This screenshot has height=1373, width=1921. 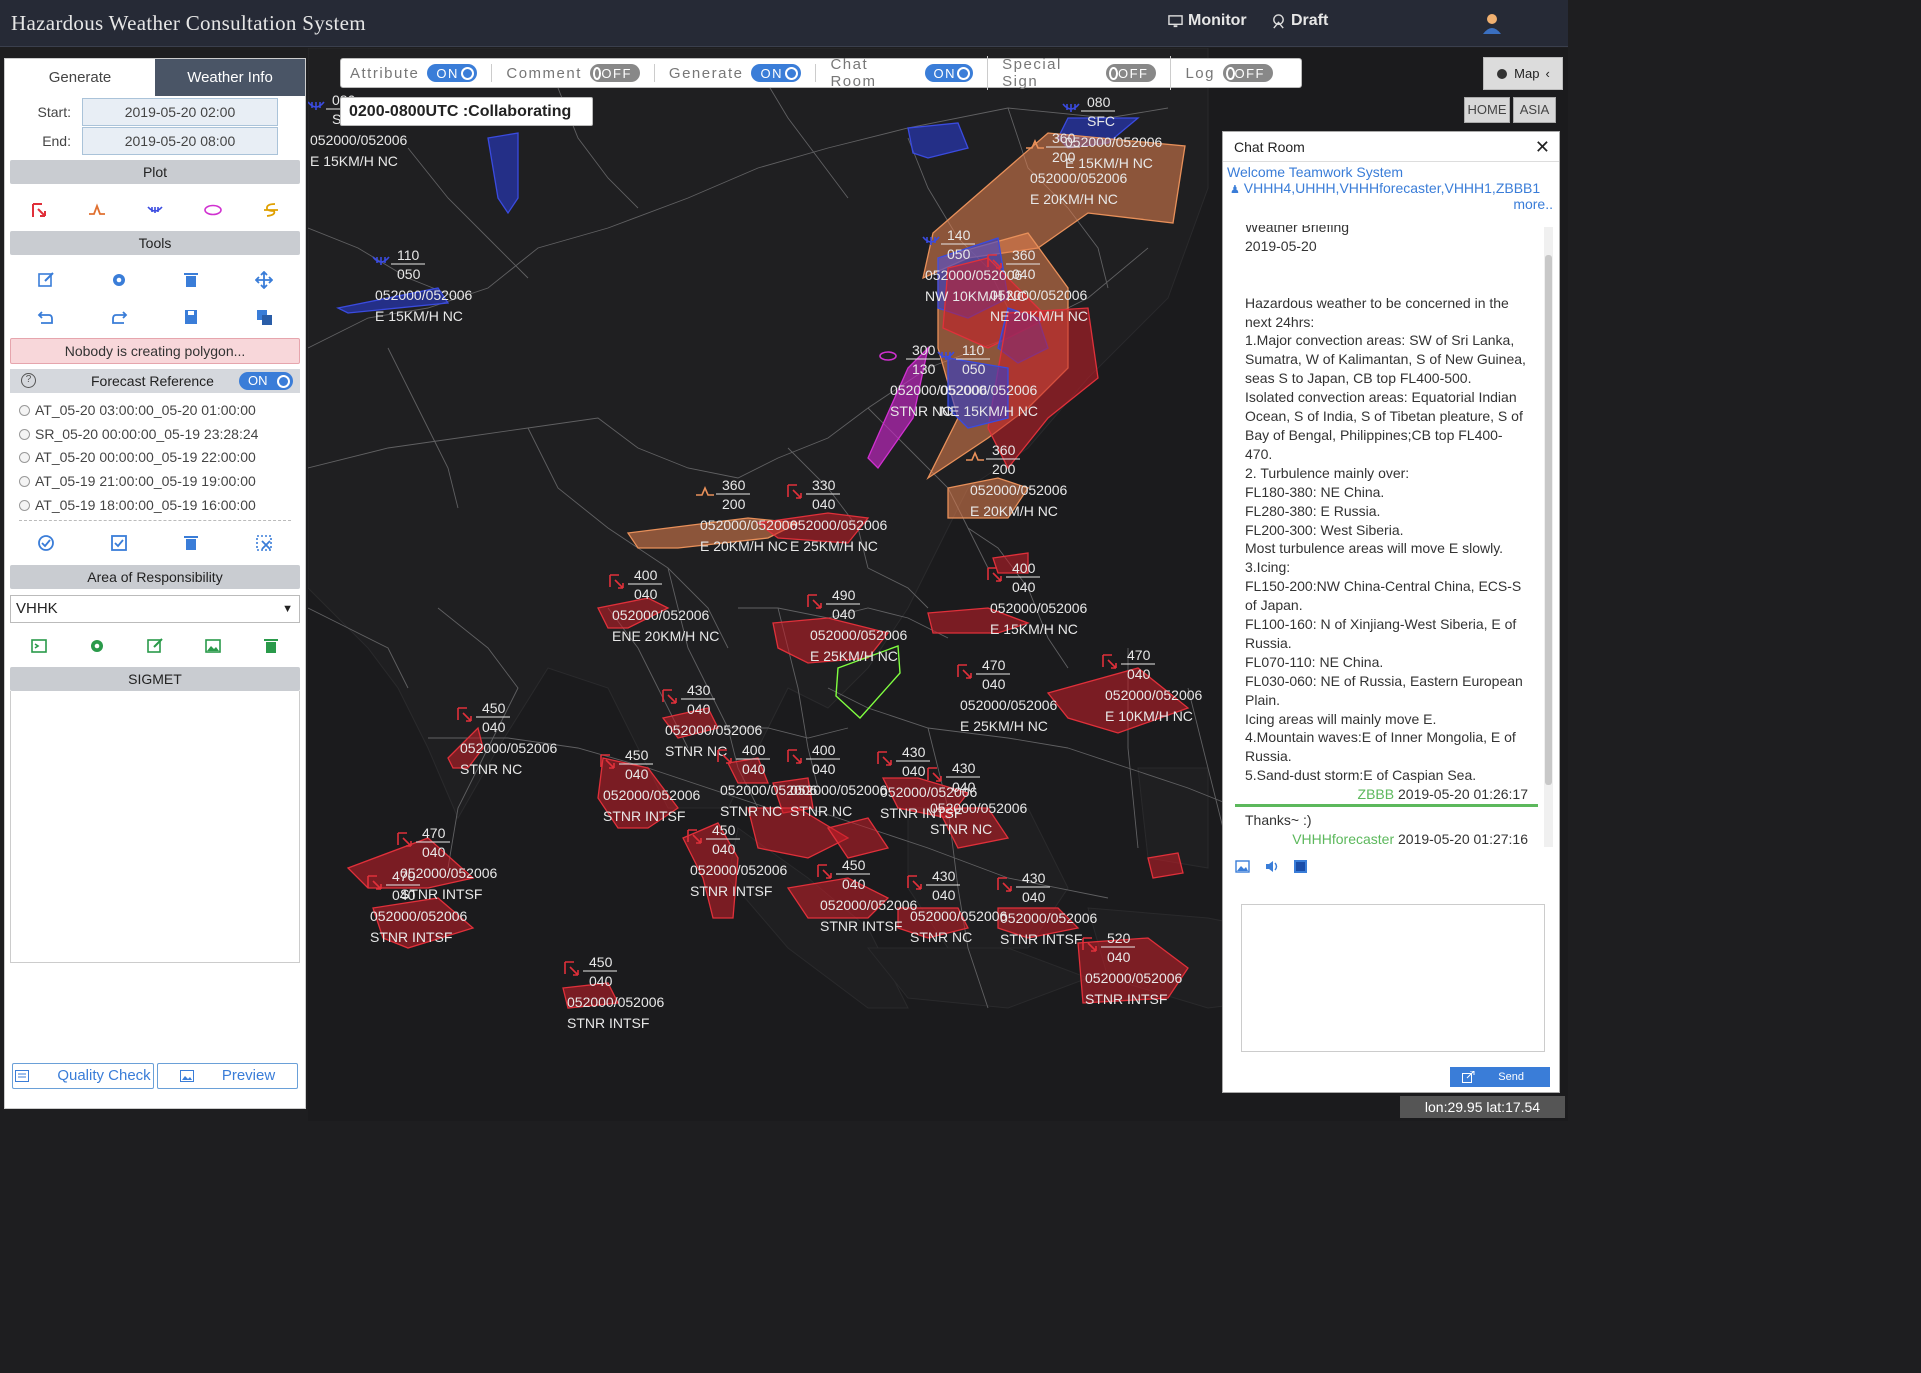 I want to click on draft-nav: Draft, so click(x=1299, y=21).